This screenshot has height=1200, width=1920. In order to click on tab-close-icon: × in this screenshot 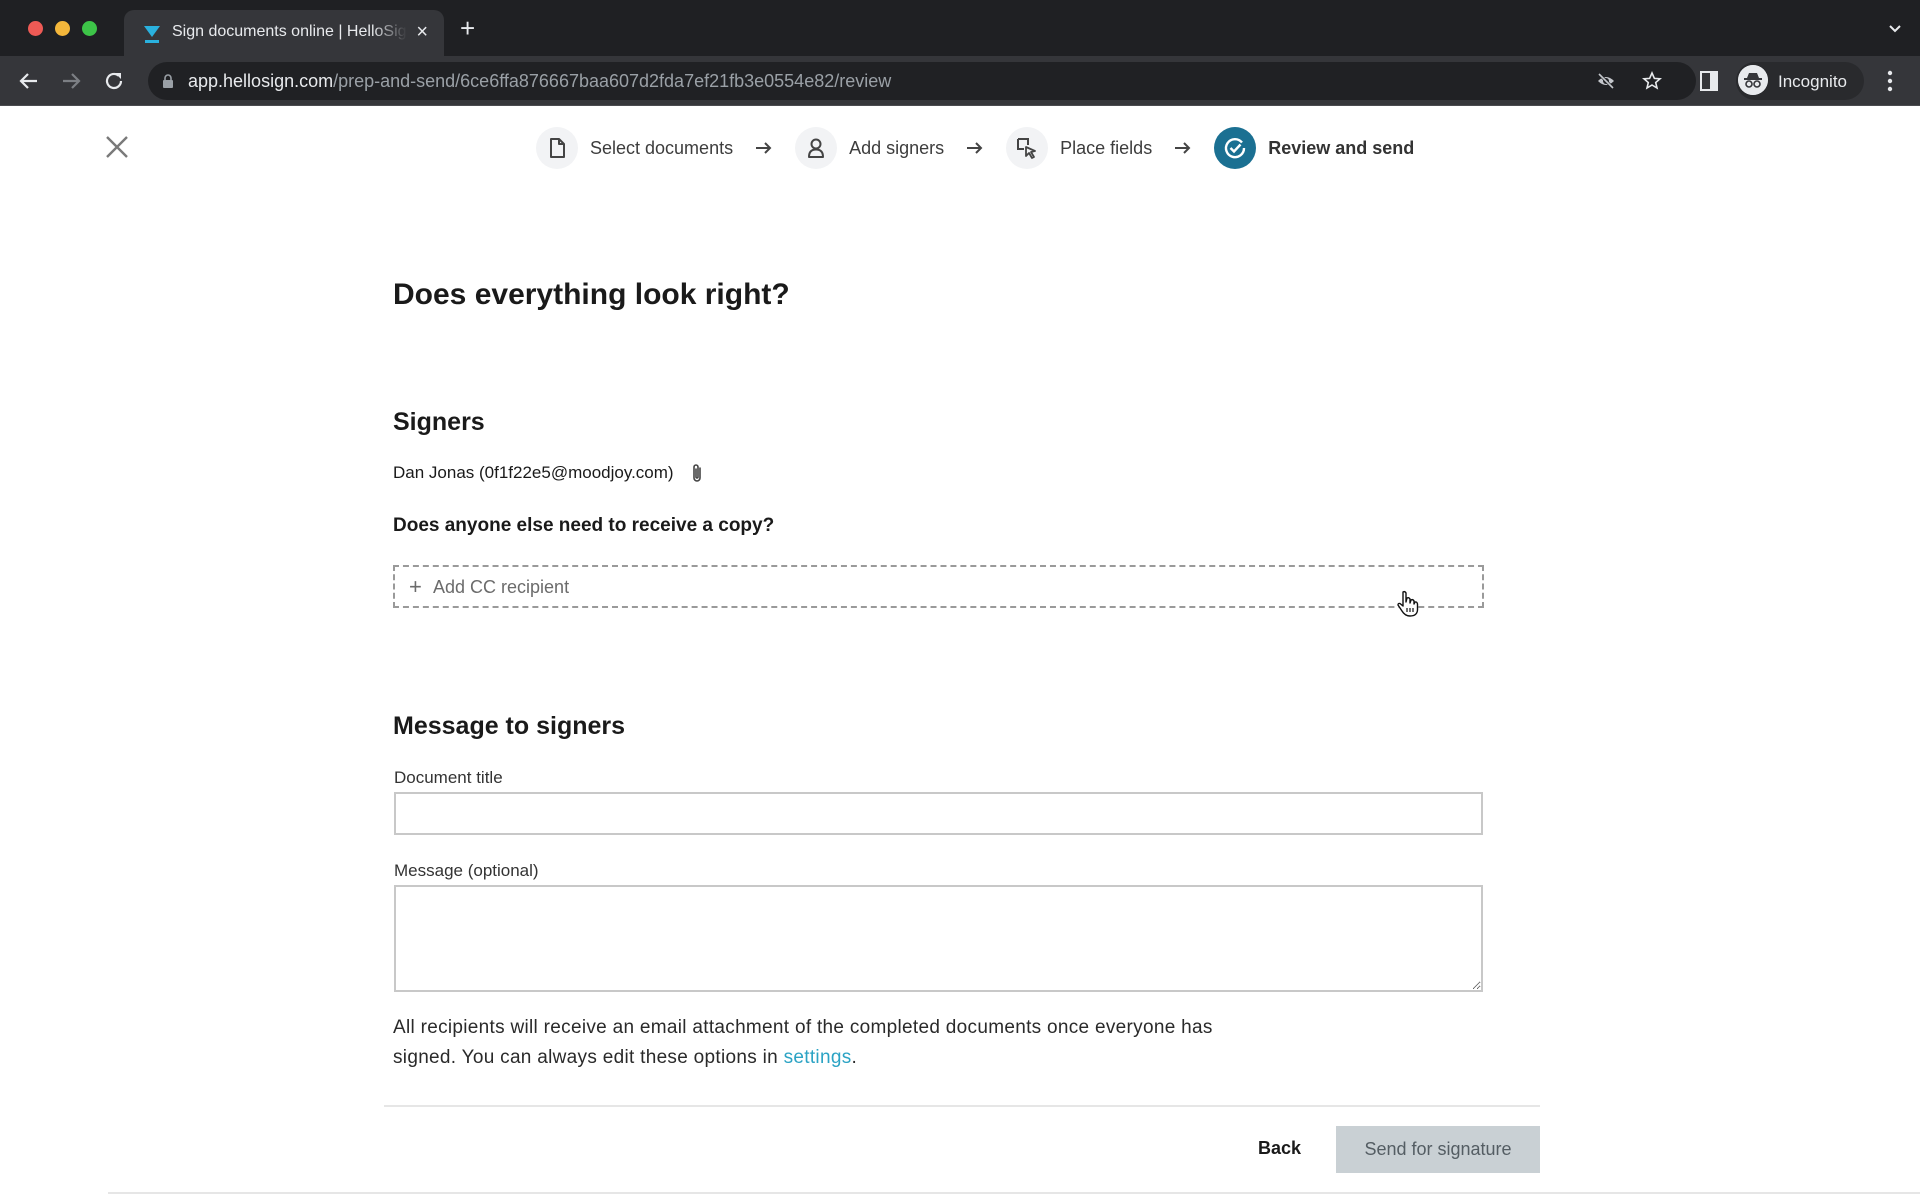, I will do `click(422, 32)`.